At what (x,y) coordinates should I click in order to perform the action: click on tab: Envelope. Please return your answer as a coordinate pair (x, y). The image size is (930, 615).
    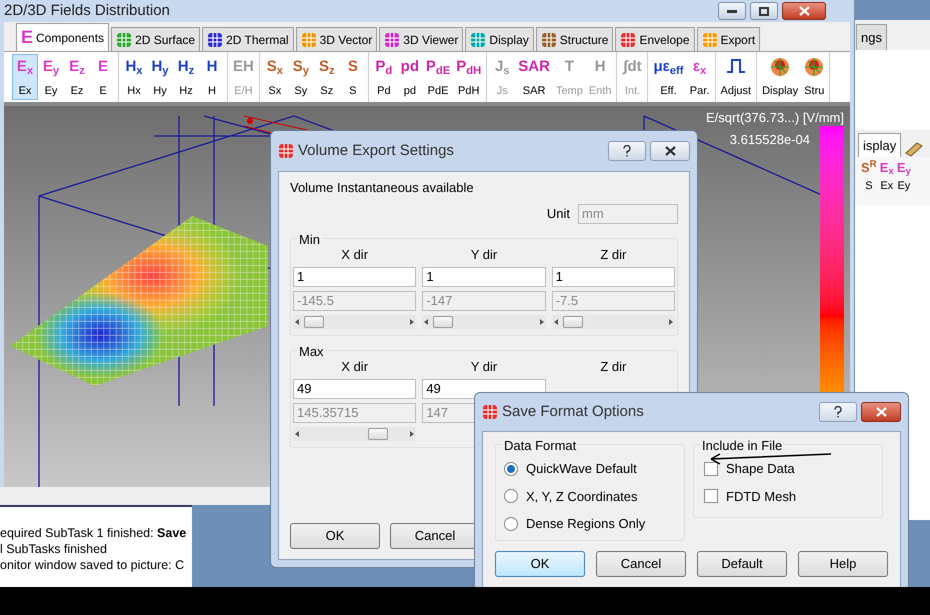
    Looking at the image, I should click on (654, 39).